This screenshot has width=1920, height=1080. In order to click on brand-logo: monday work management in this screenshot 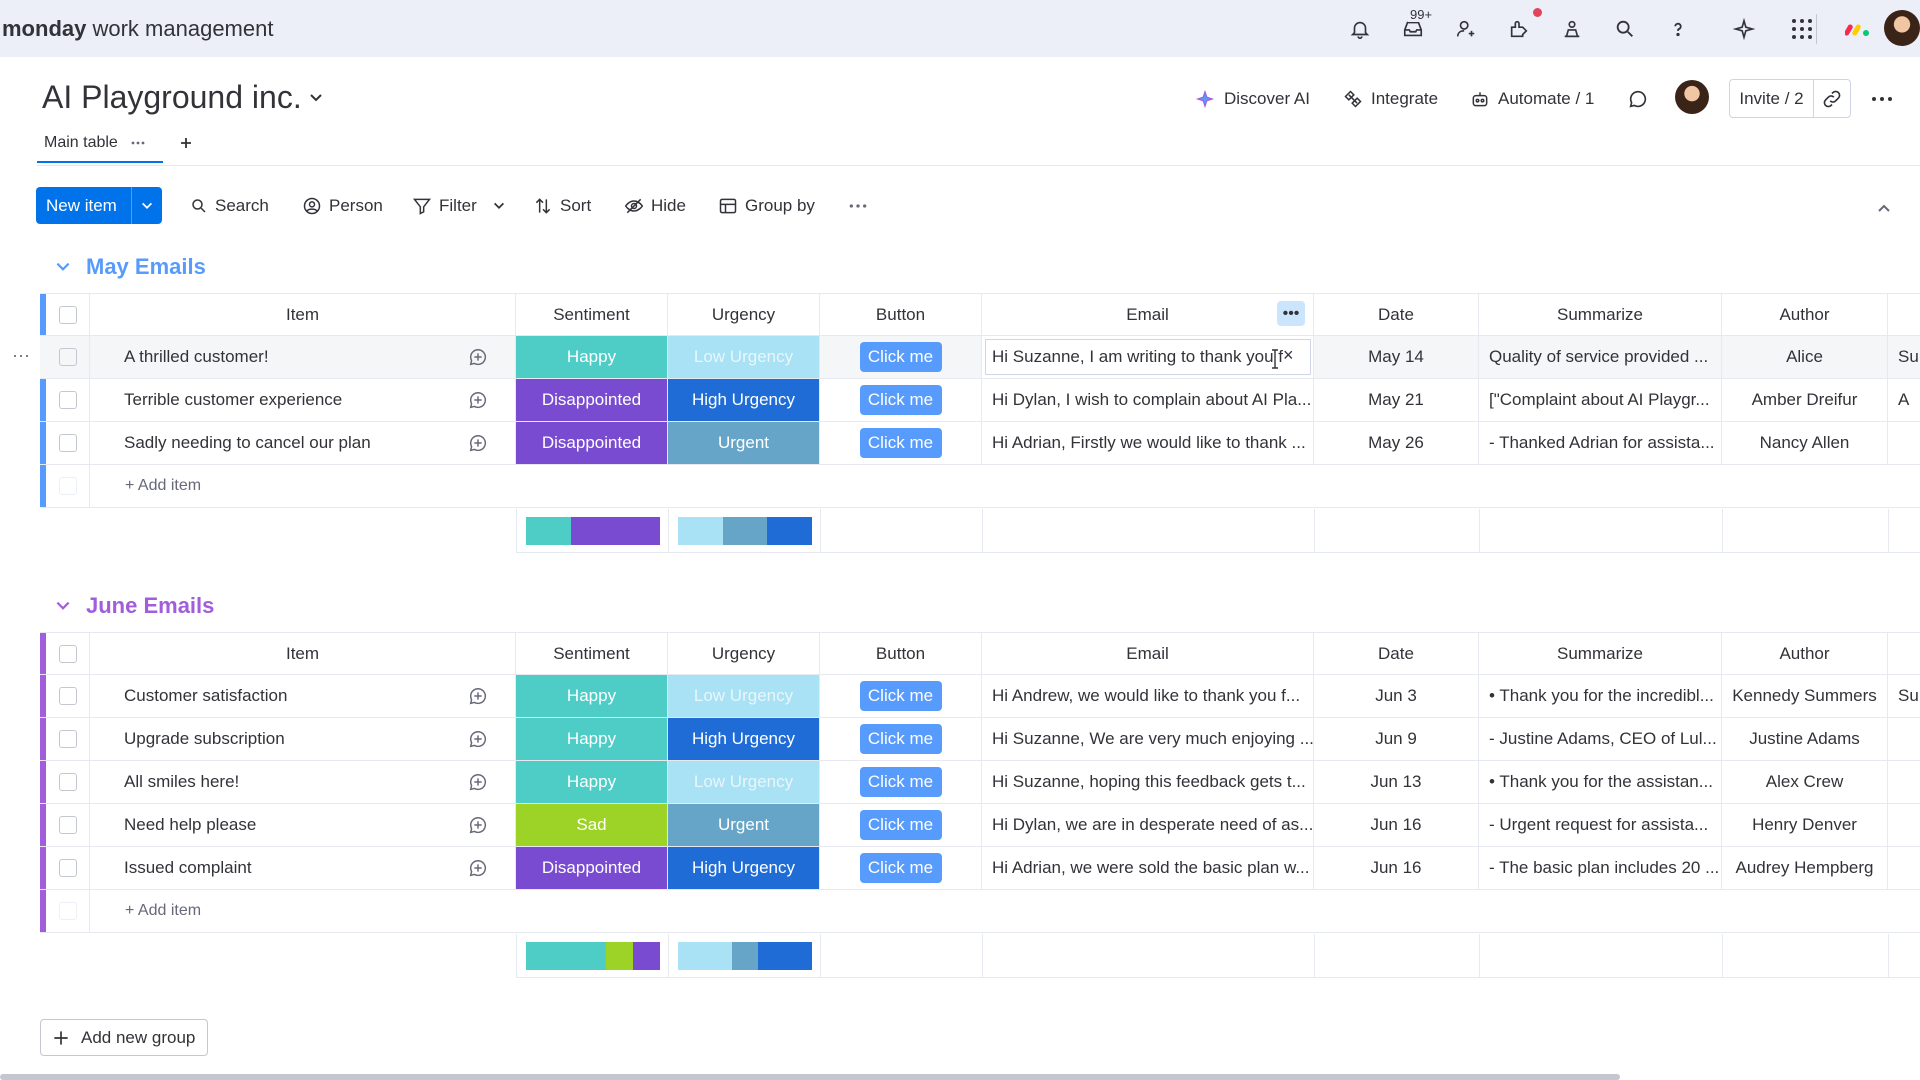, I will do `click(137, 29)`.